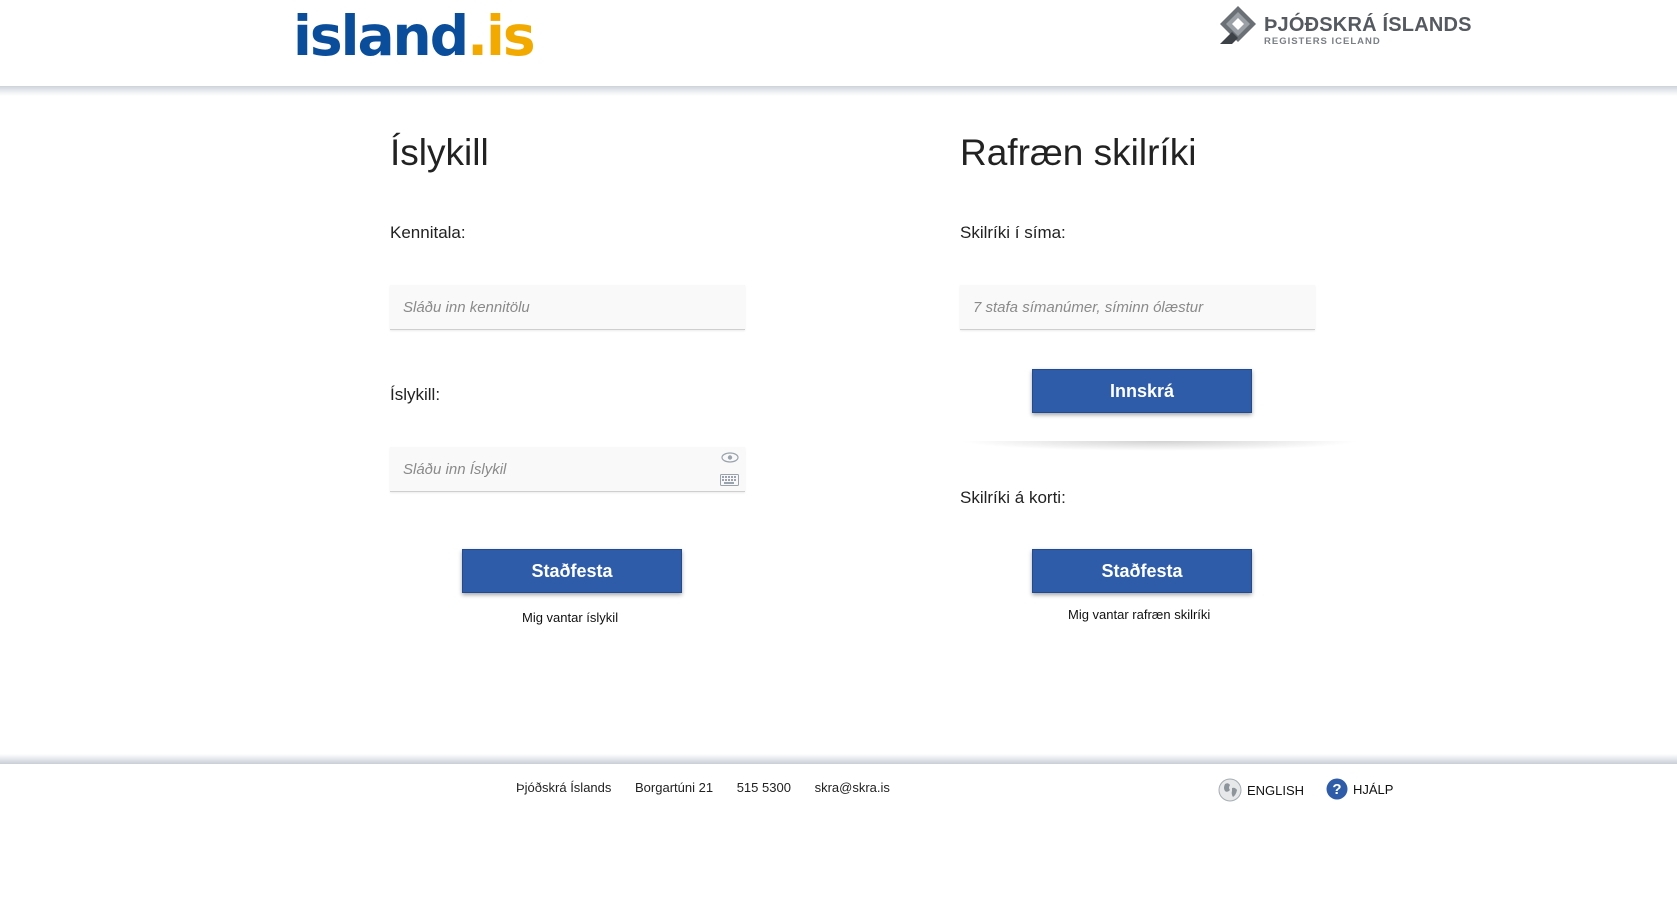 The height and width of the screenshot is (914, 1677). Describe the element at coordinates (852, 787) in the screenshot. I see `footer-email: skra@skra.is` at that location.